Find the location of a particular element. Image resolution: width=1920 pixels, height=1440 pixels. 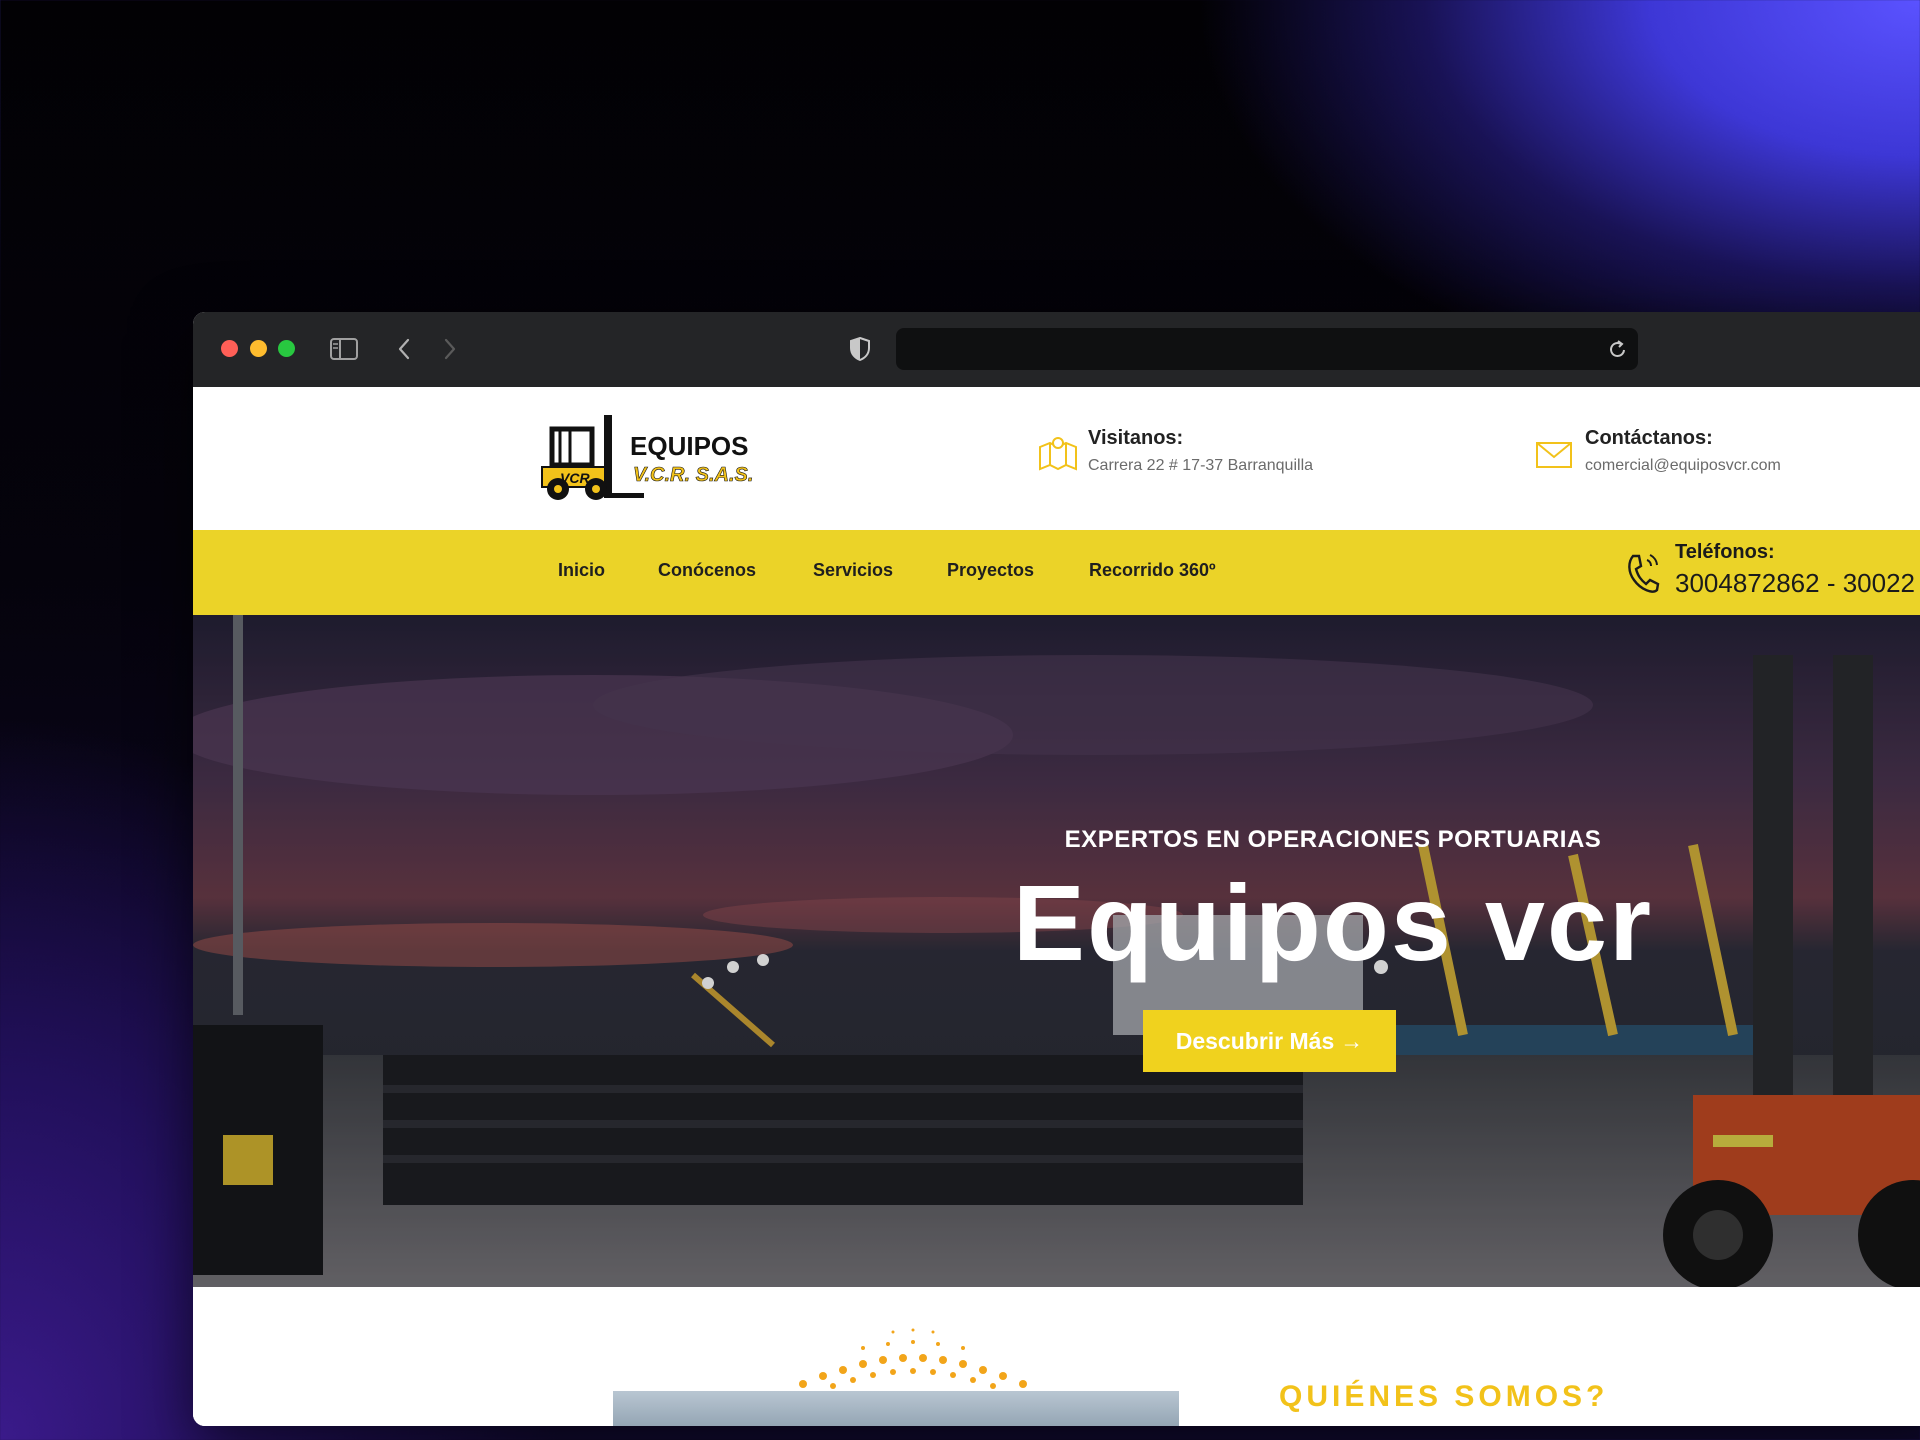

map-pin-icon is located at coordinates (1058, 453).